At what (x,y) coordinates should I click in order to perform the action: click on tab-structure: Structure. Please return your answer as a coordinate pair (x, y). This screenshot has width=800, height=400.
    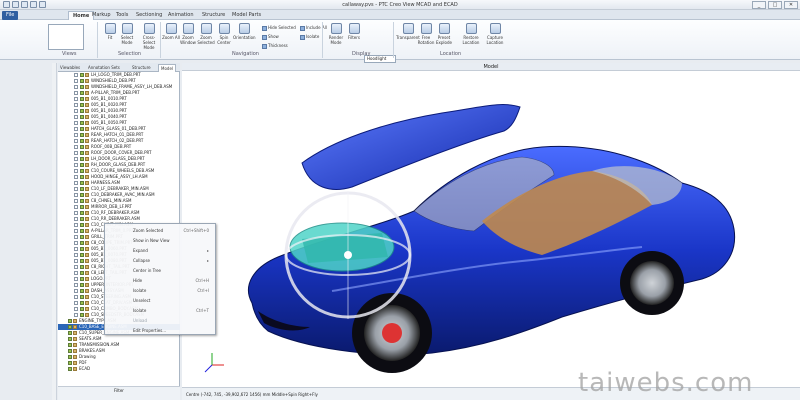
    Looking at the image, I should click on (213, 15).